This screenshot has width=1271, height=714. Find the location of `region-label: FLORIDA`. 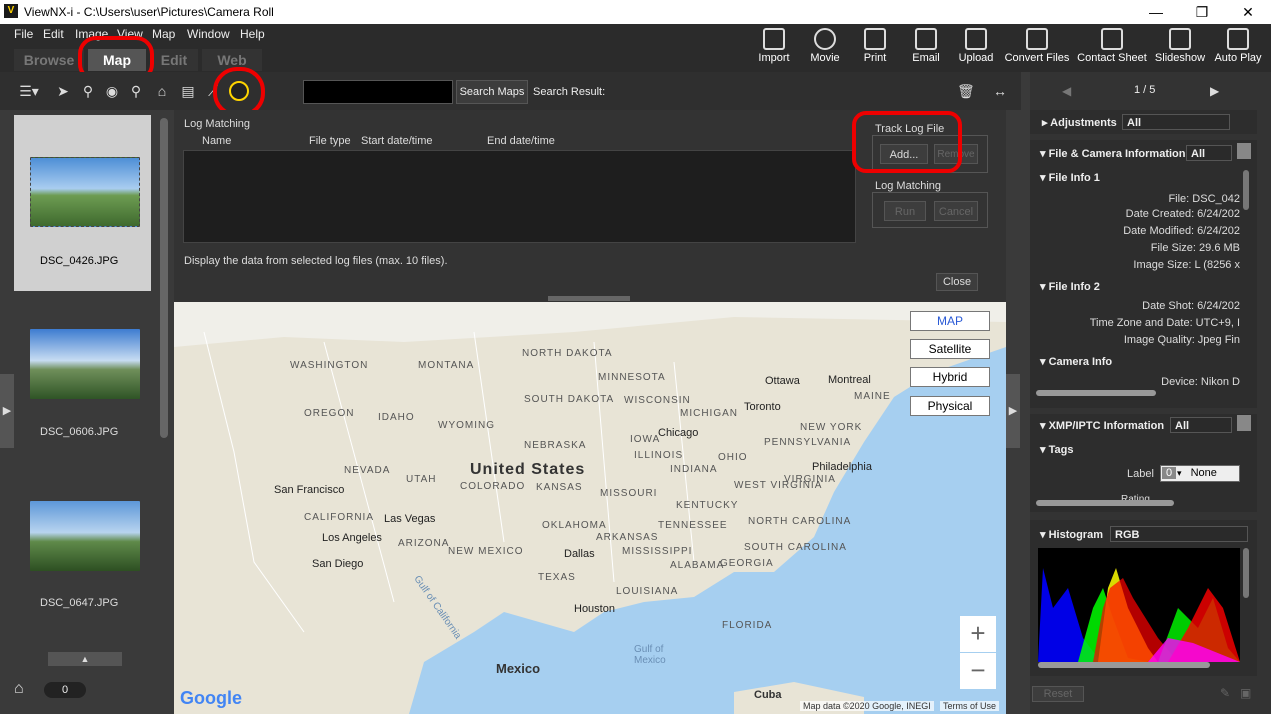

region-label: FLORIDA is located at coordinates (747, 625).